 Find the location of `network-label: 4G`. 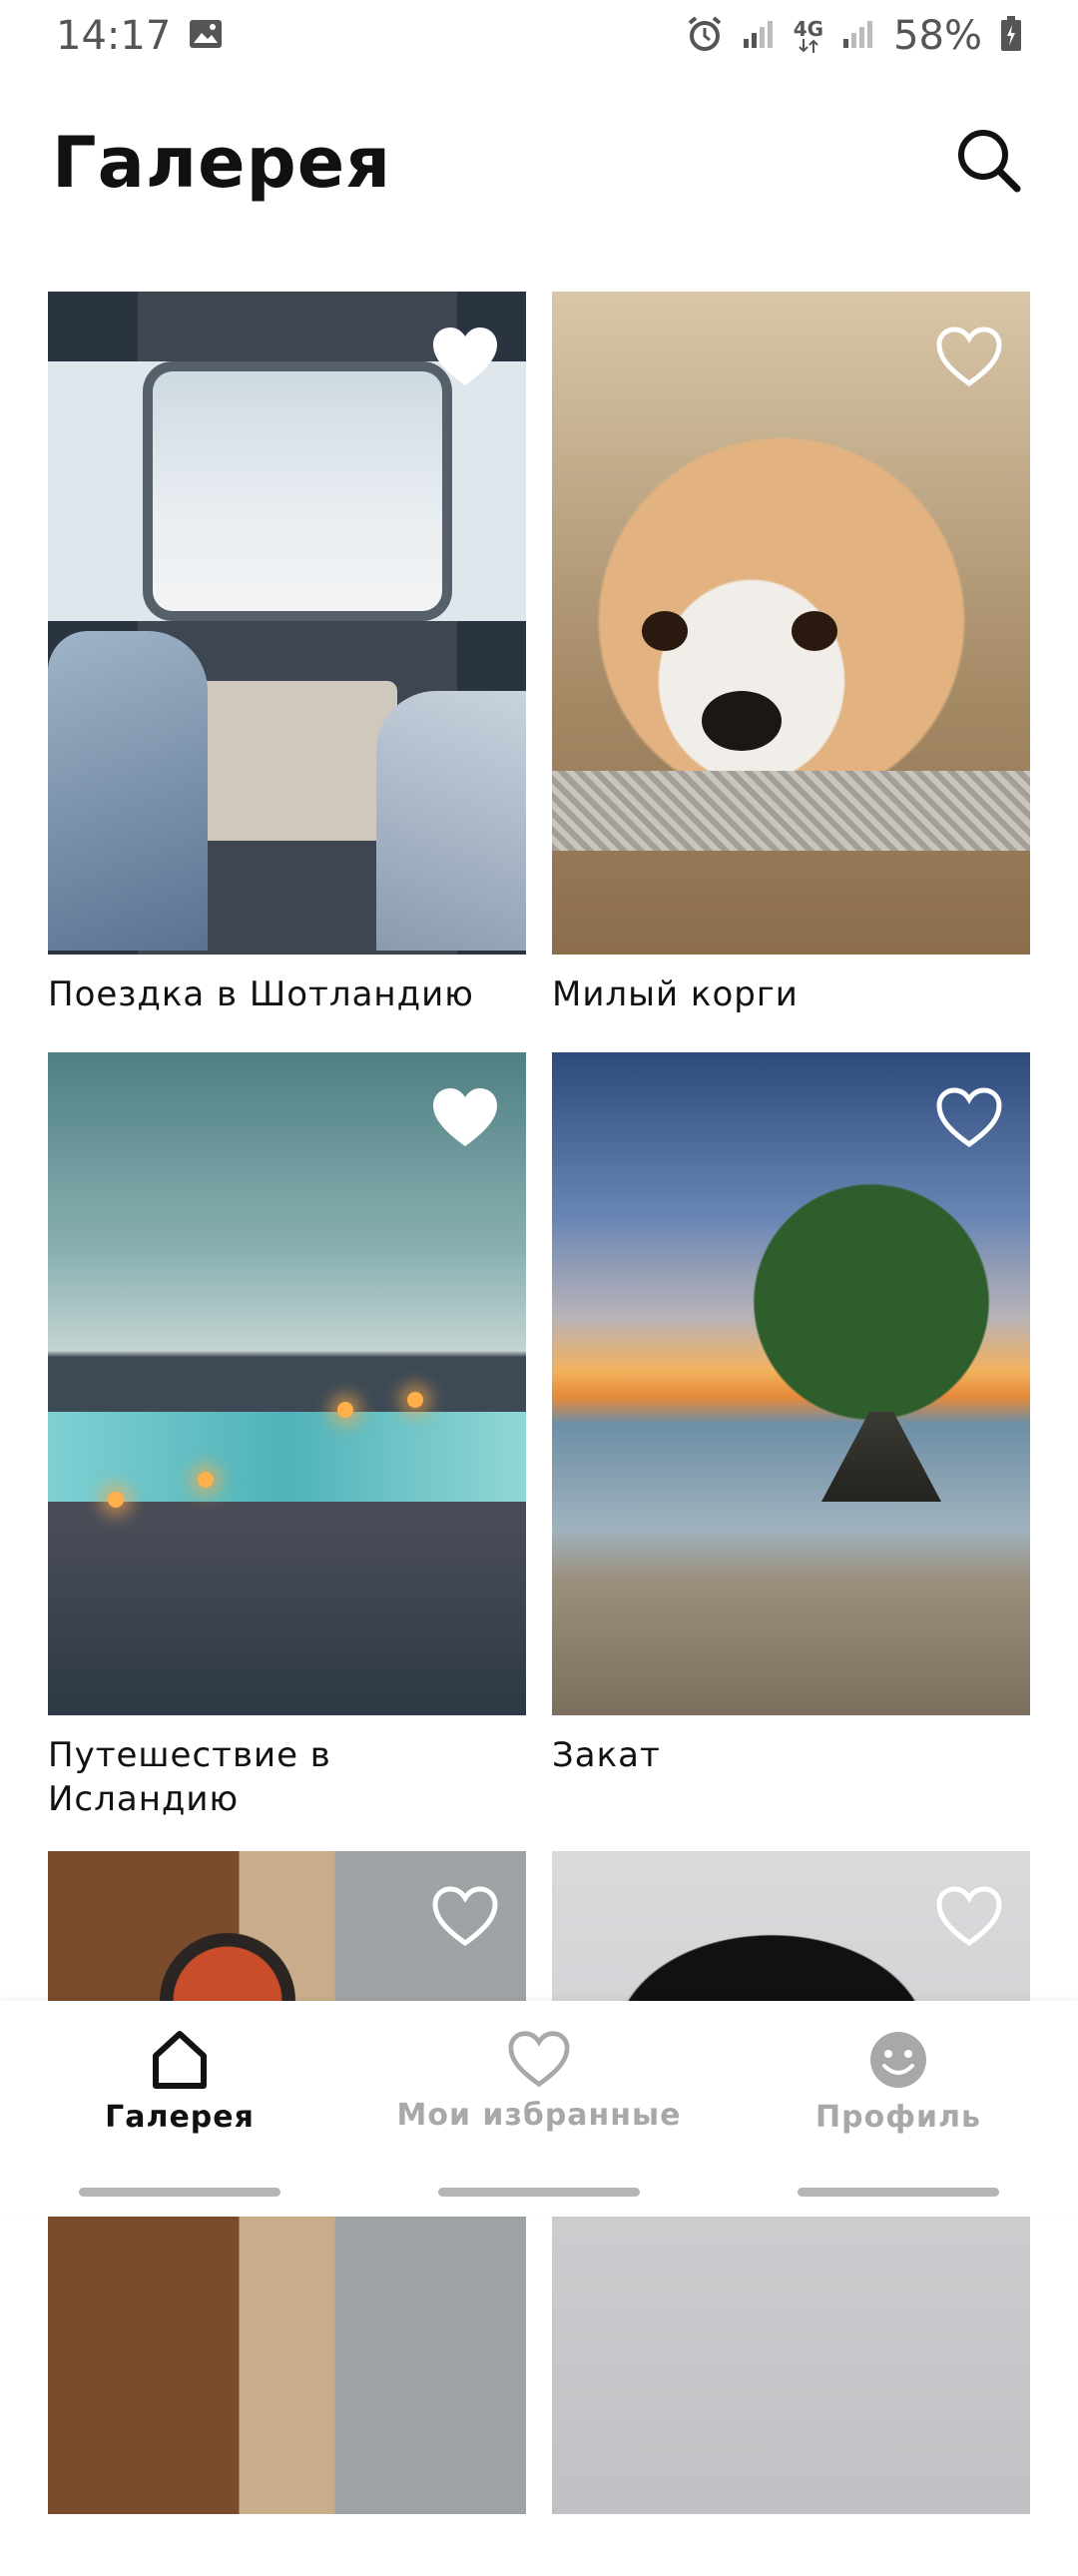

network-label: 4G is located at coordinates (808, 29).